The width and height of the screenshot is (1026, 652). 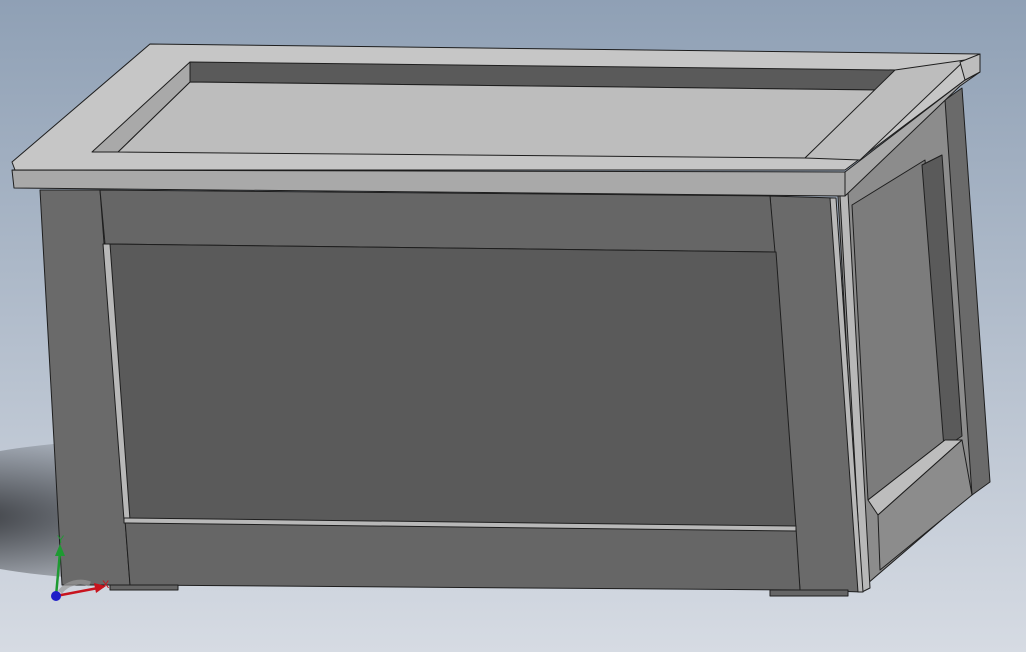 I want to click on left-foot, so click(x=144, y=587).